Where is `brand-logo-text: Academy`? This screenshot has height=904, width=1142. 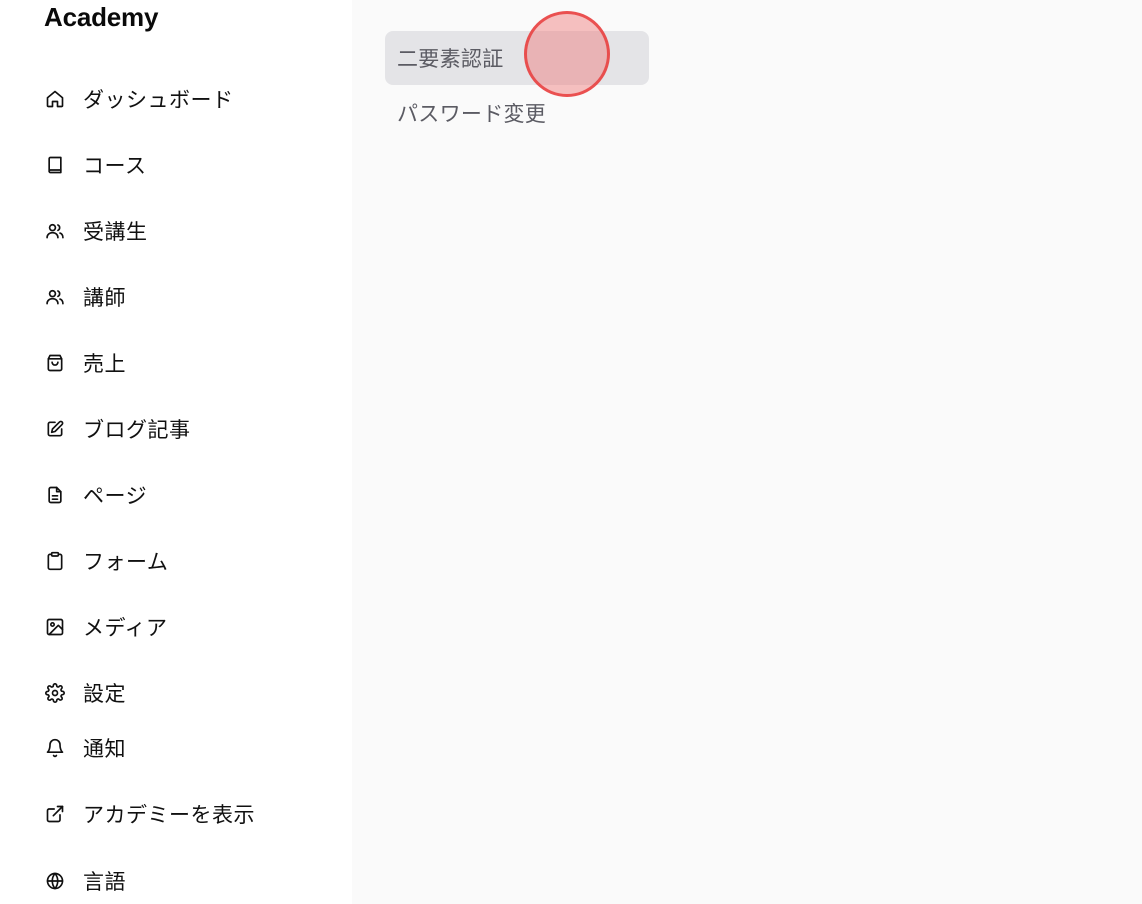 brand-logo-text: Academy is located at coordinates (101, 17).